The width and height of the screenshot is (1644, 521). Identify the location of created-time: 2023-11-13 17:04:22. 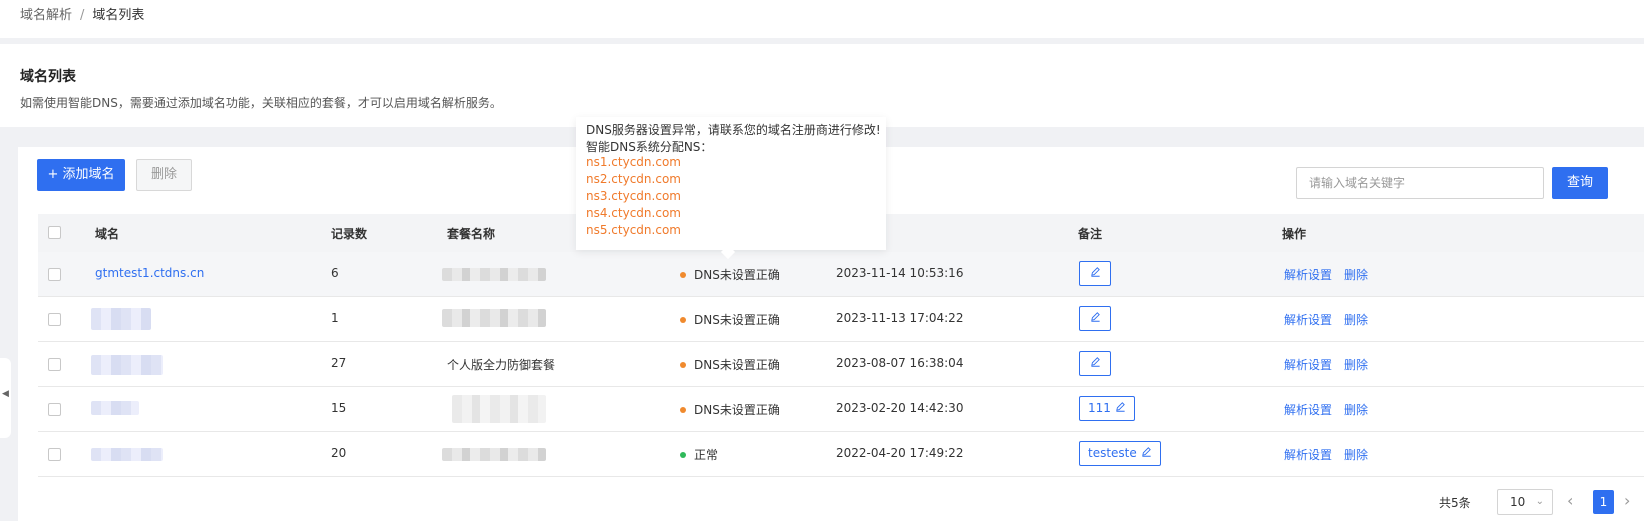
(900, 318).